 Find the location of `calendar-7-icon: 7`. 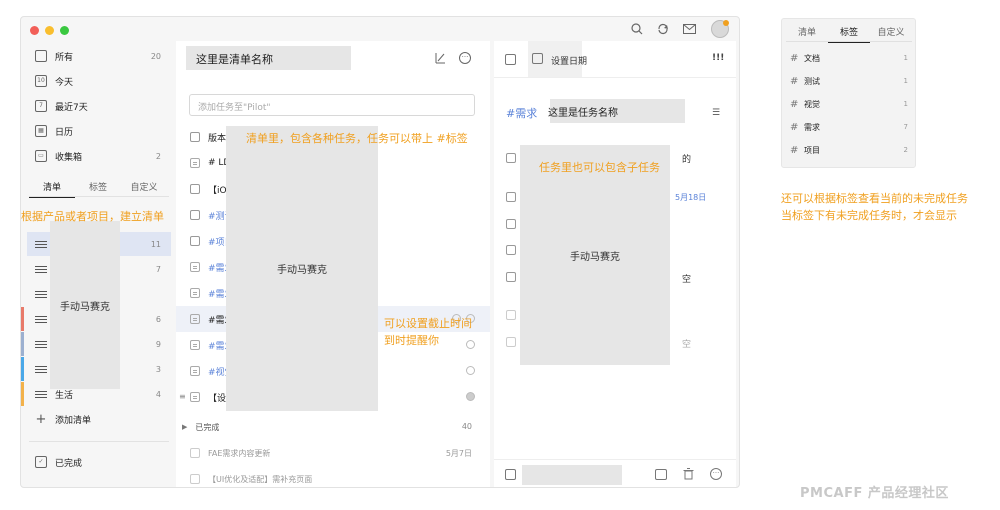

calendar-7-icon: 7 is located at coordinates (41, 106).